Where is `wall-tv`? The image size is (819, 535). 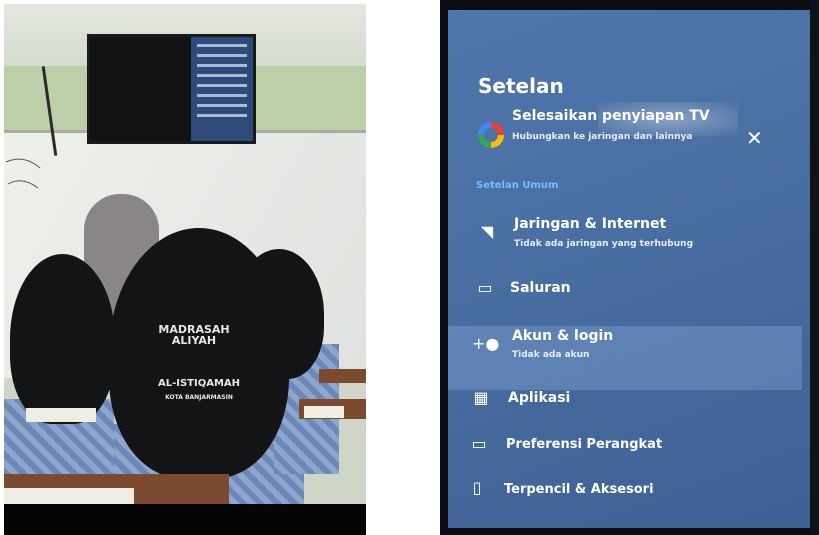
wall-tv is located at coordinates (171, 89).